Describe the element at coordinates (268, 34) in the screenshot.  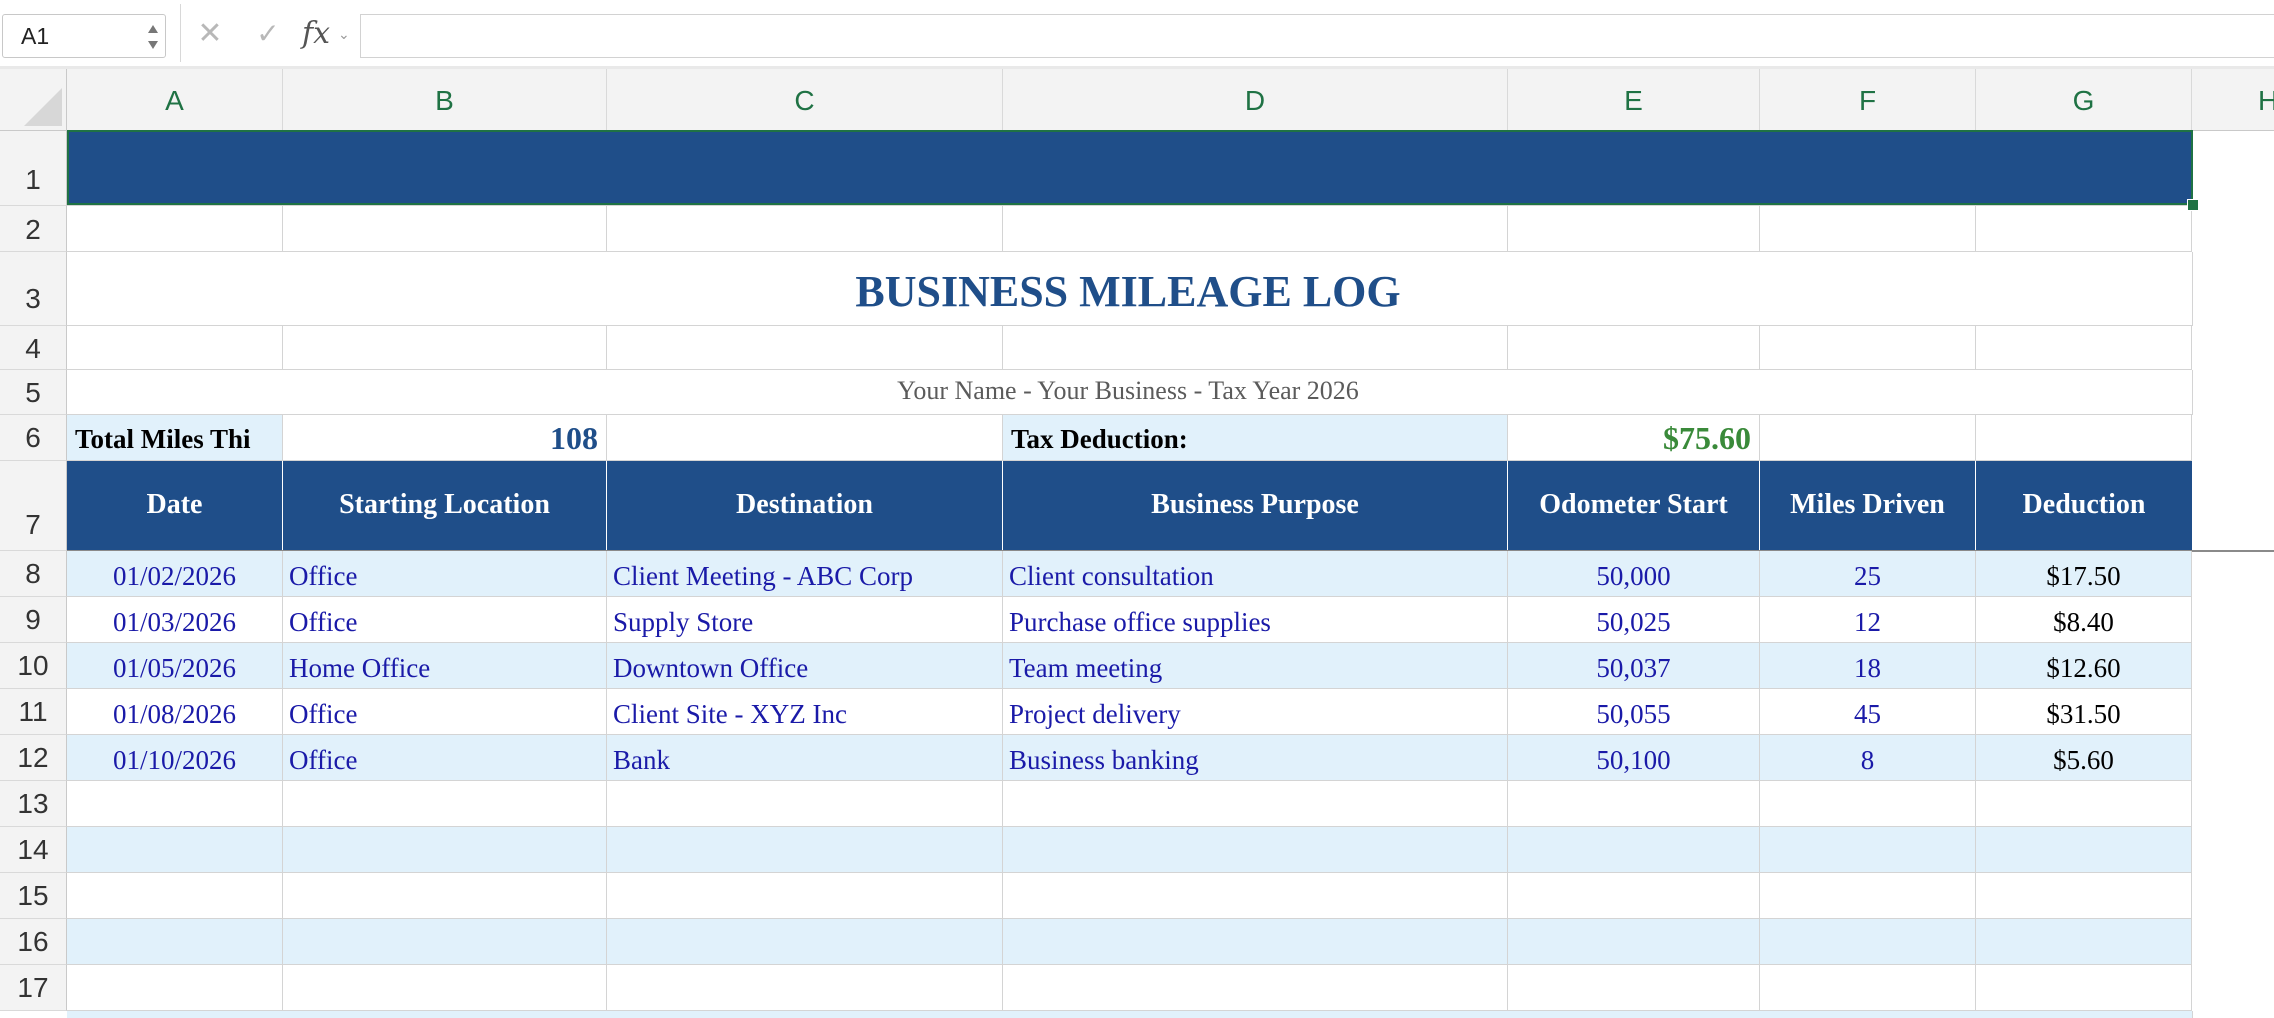
I see `confirm-icon: ✓` at that location.